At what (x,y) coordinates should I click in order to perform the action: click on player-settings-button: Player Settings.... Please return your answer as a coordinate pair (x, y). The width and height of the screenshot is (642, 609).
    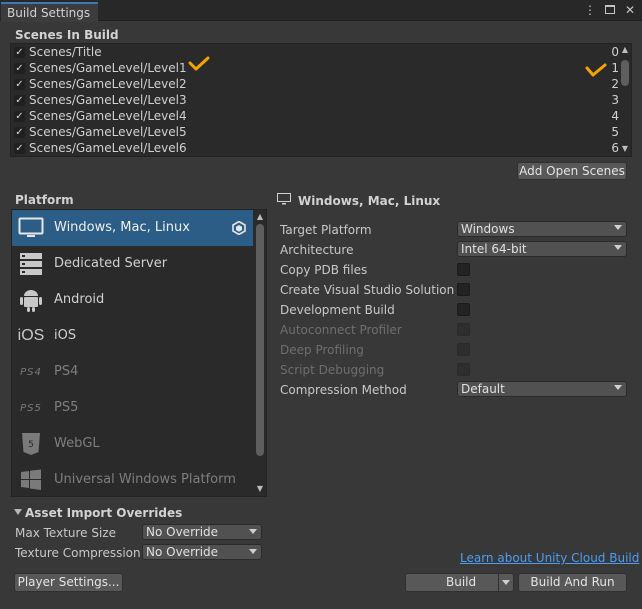
    Looking at the image, I should click on (68, 582).